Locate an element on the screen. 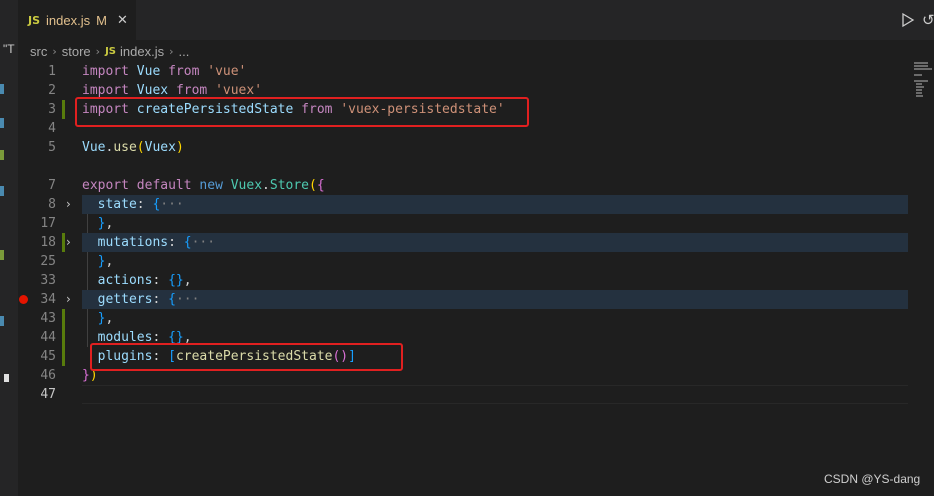  breadcrumb-file: index.js is located at coordinates (142, 51).